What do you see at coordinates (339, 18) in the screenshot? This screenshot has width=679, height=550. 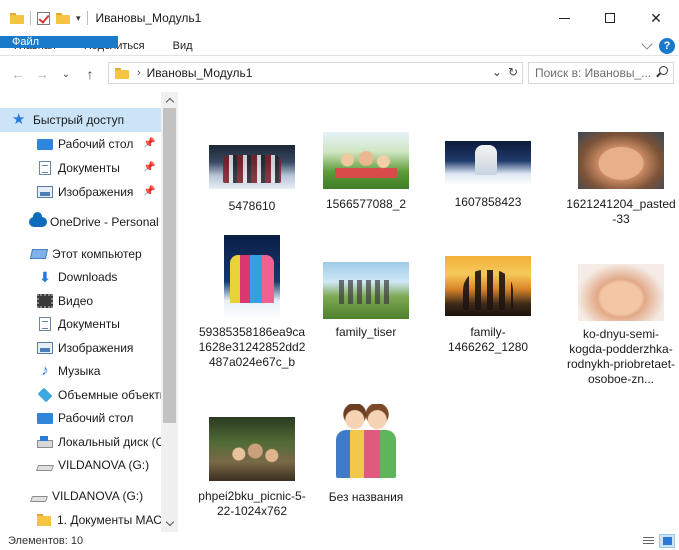 I see `title-bar: ▾ Ивановы_Модуль1 ✕` at bounding box center [339, 18].